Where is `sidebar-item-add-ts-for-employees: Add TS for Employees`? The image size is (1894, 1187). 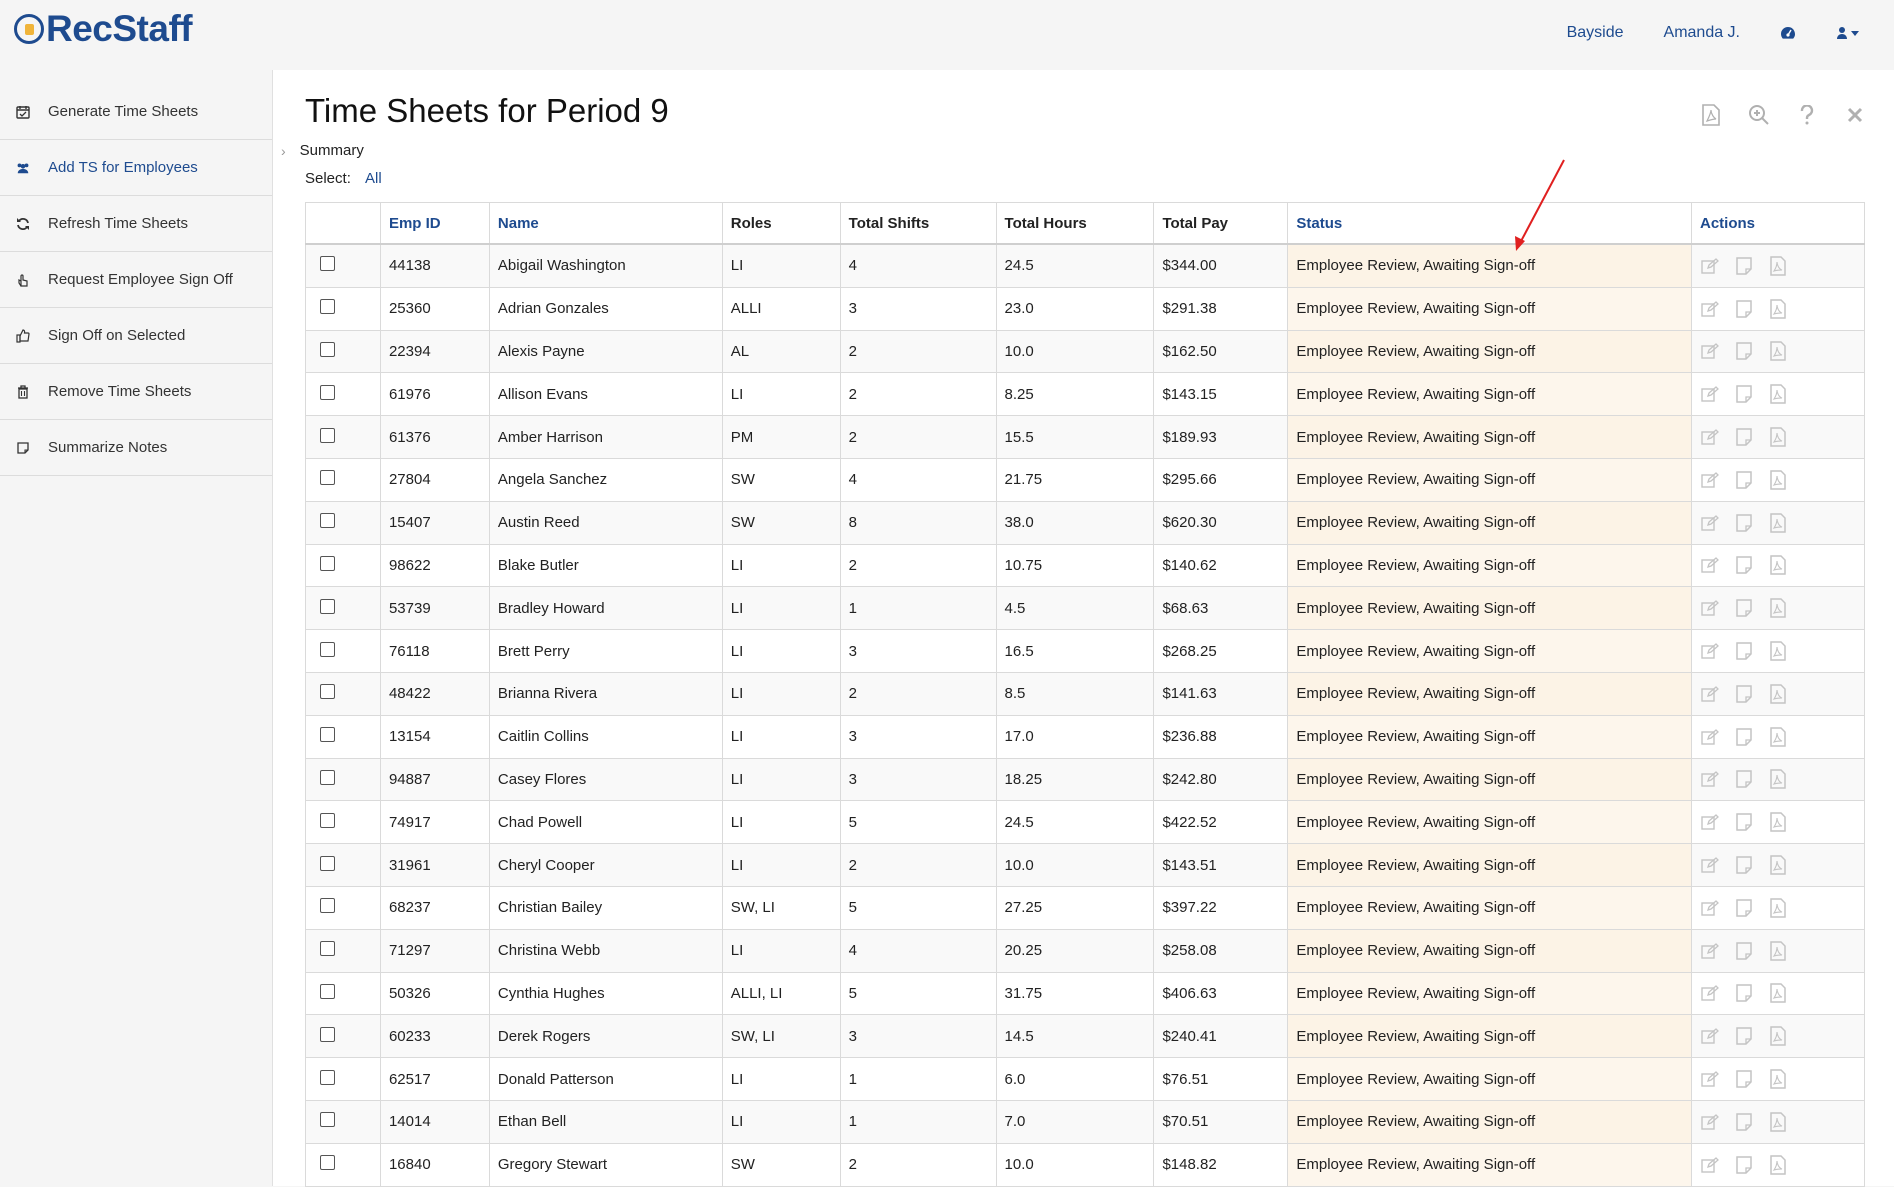
sidebar-item-add-ts-for-employees: Add TS for Employees is located at coordinates (136, 168).